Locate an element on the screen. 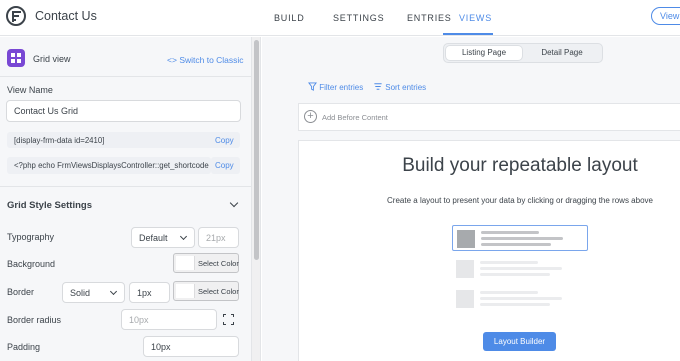 This screenshot has height=361, width=680. code-icon: <> is located at coordinates (172, 60).